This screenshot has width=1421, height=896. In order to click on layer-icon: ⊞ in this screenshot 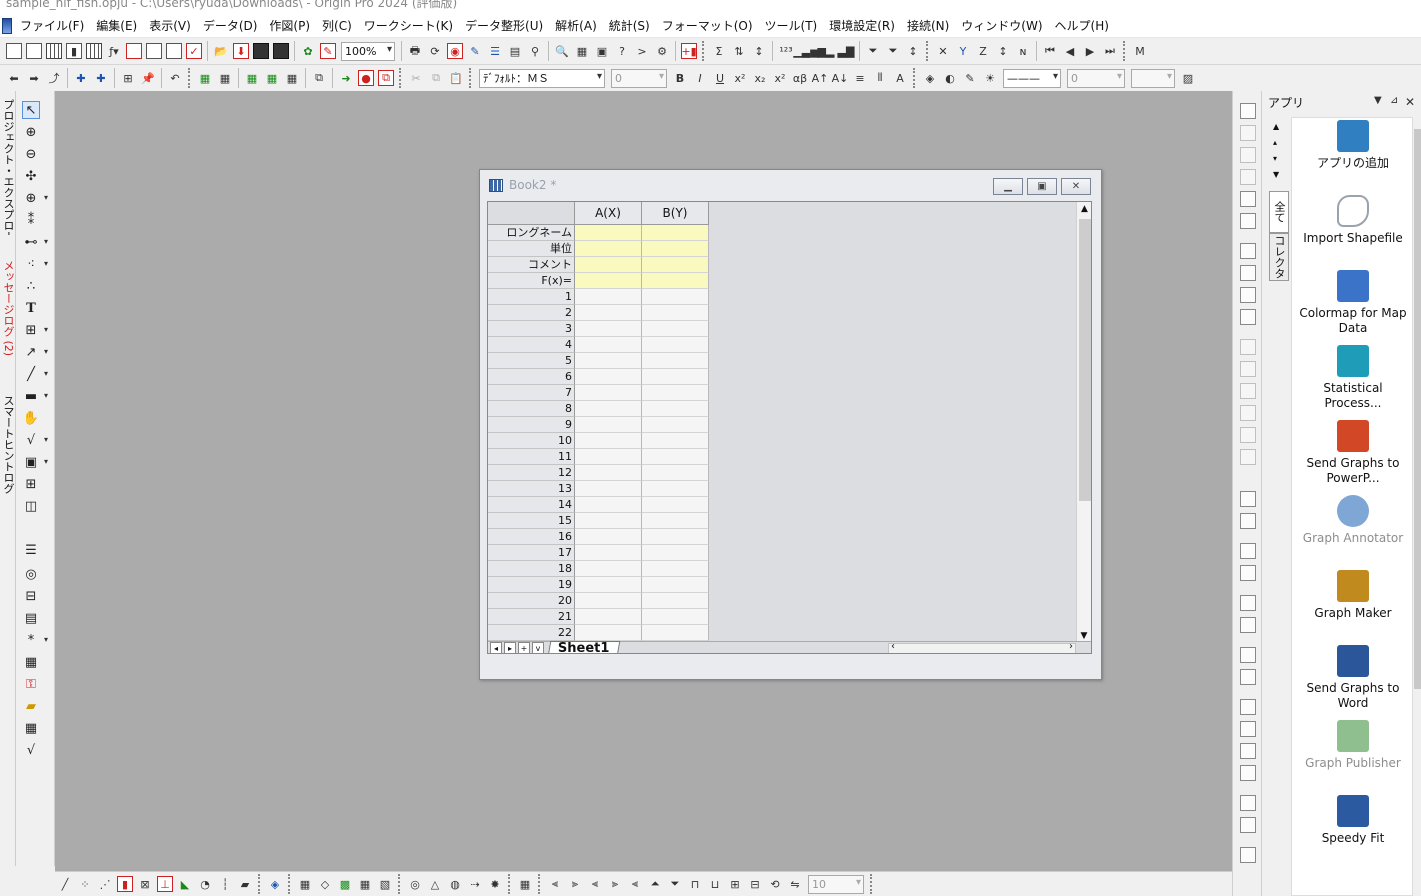, I will do `click(31, 484)`.